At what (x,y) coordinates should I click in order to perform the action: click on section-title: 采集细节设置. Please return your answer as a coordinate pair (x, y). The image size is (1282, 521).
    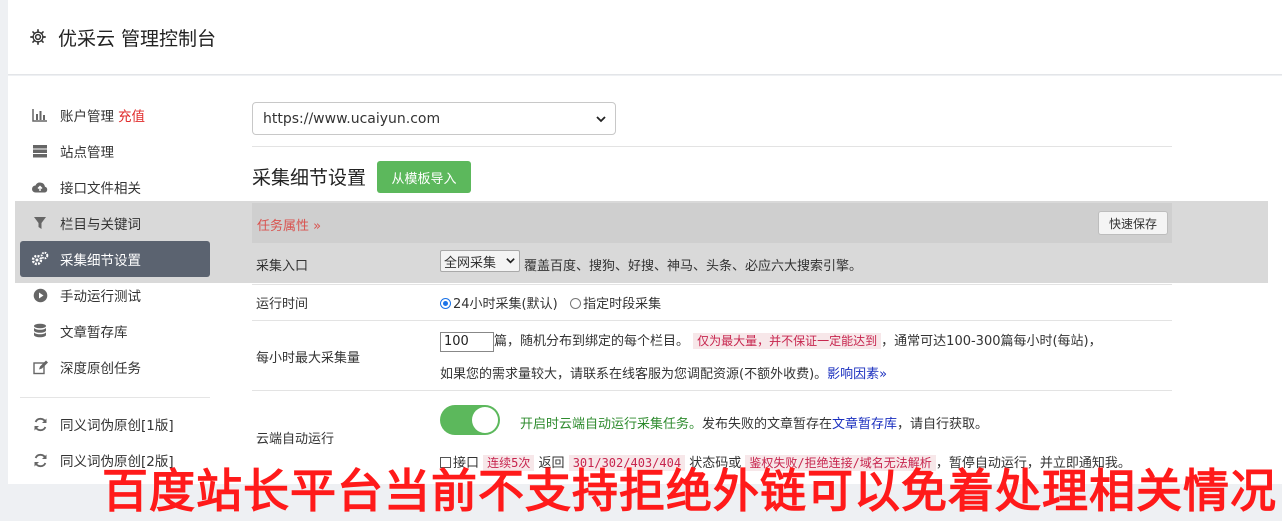
    Looking at the image, I should click on (309, 178).